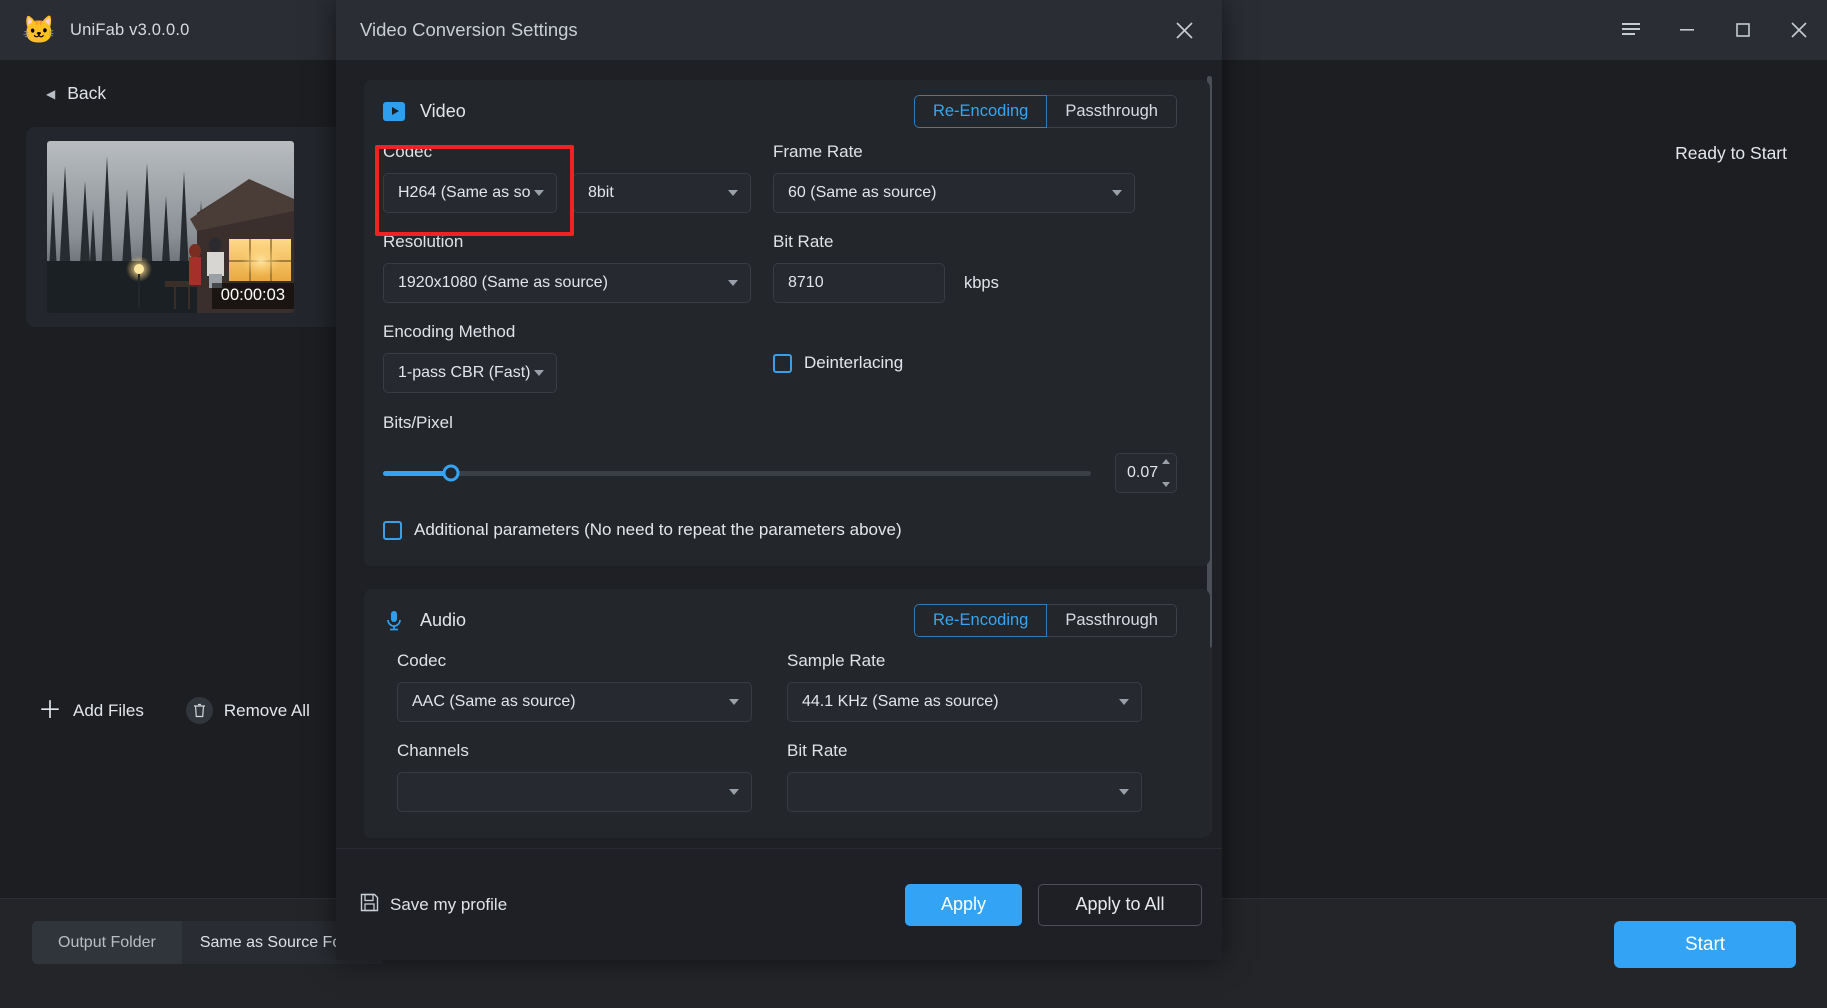  I want to click on channels-label: Channels, so click(433, 750).